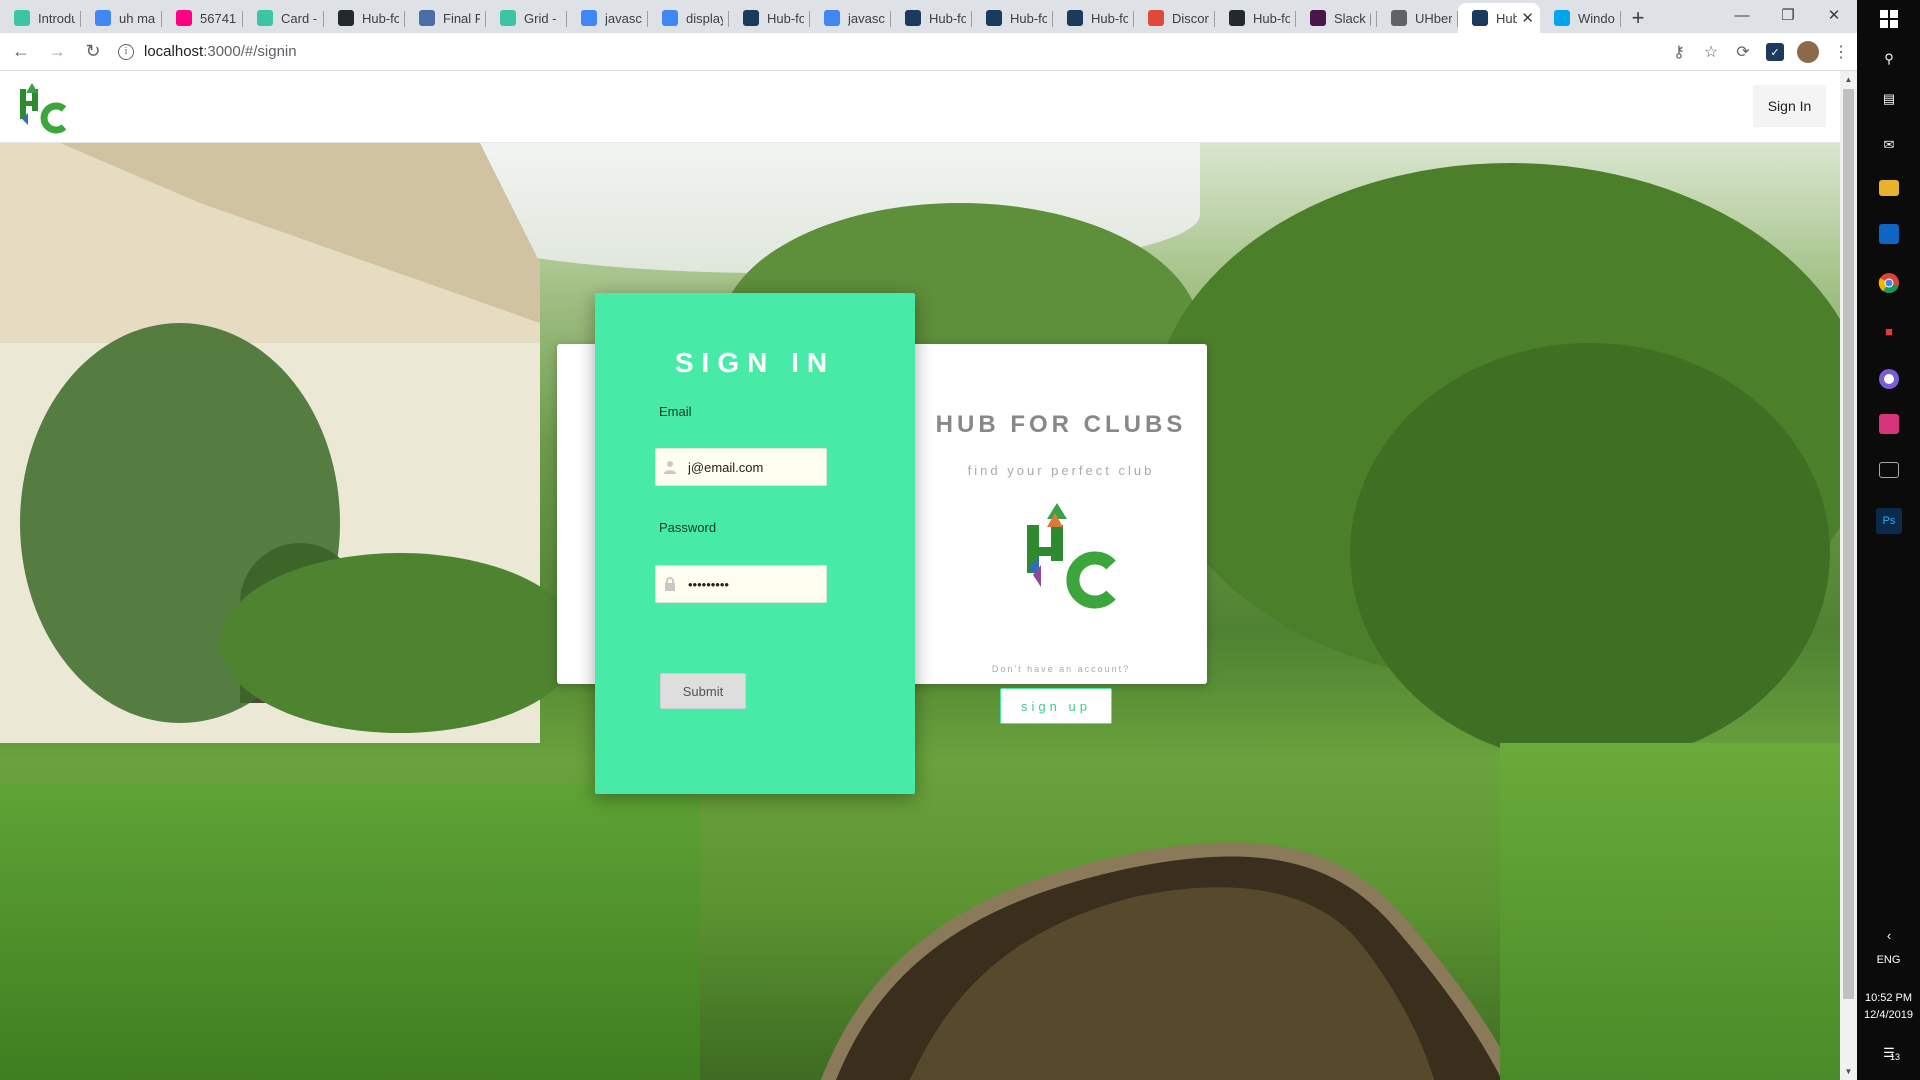 Image resolution: width=1920 pixels, height=1080 pixels. What do you see at coordinates (1889, 331) in the screenshot?
I see `app-icon: ■` at bounding box center [1889, 331].